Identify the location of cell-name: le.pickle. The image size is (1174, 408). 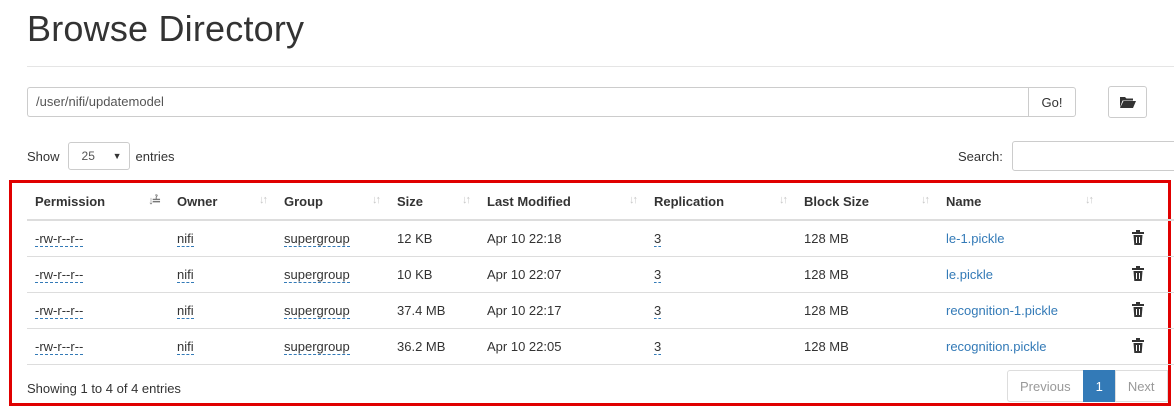
(1020, 274).